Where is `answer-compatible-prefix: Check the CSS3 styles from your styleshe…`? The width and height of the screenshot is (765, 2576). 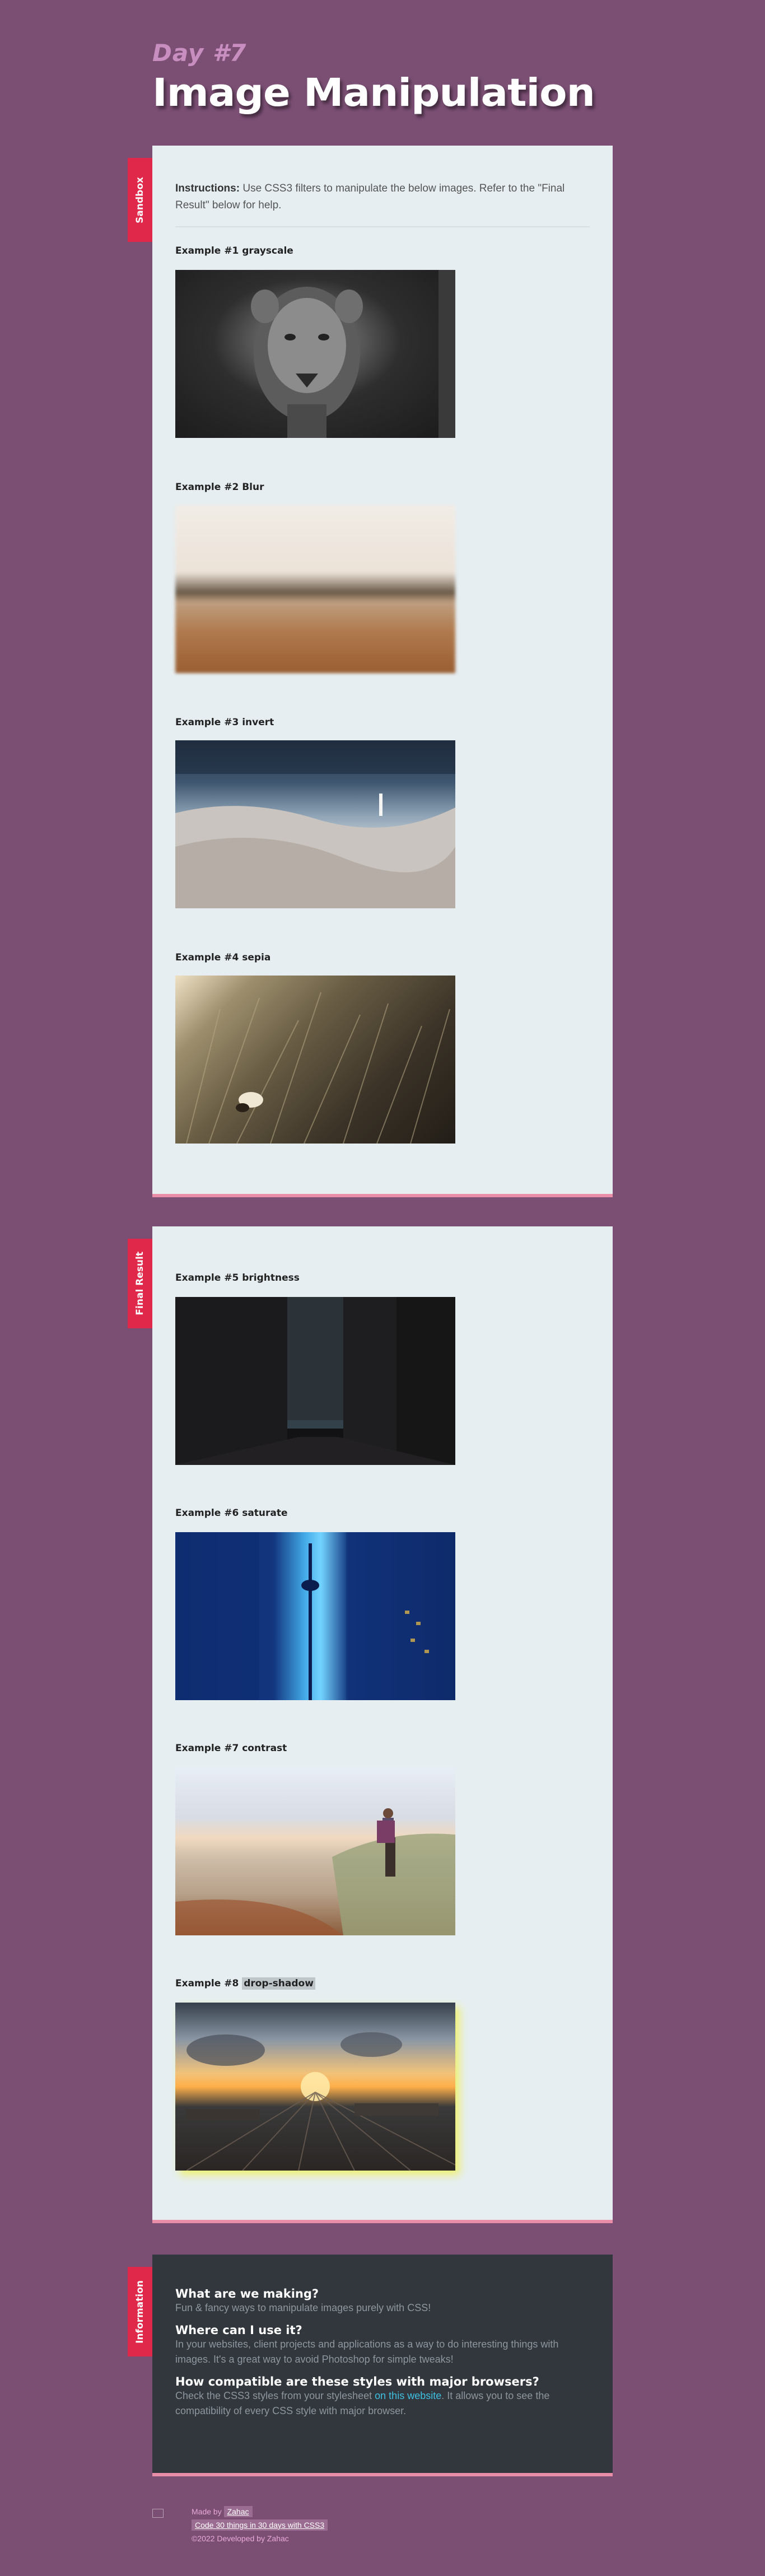
answer-compatible-prefix: Check the CSS3 styles from your styleshe… is located at coordinates (275, 2396).